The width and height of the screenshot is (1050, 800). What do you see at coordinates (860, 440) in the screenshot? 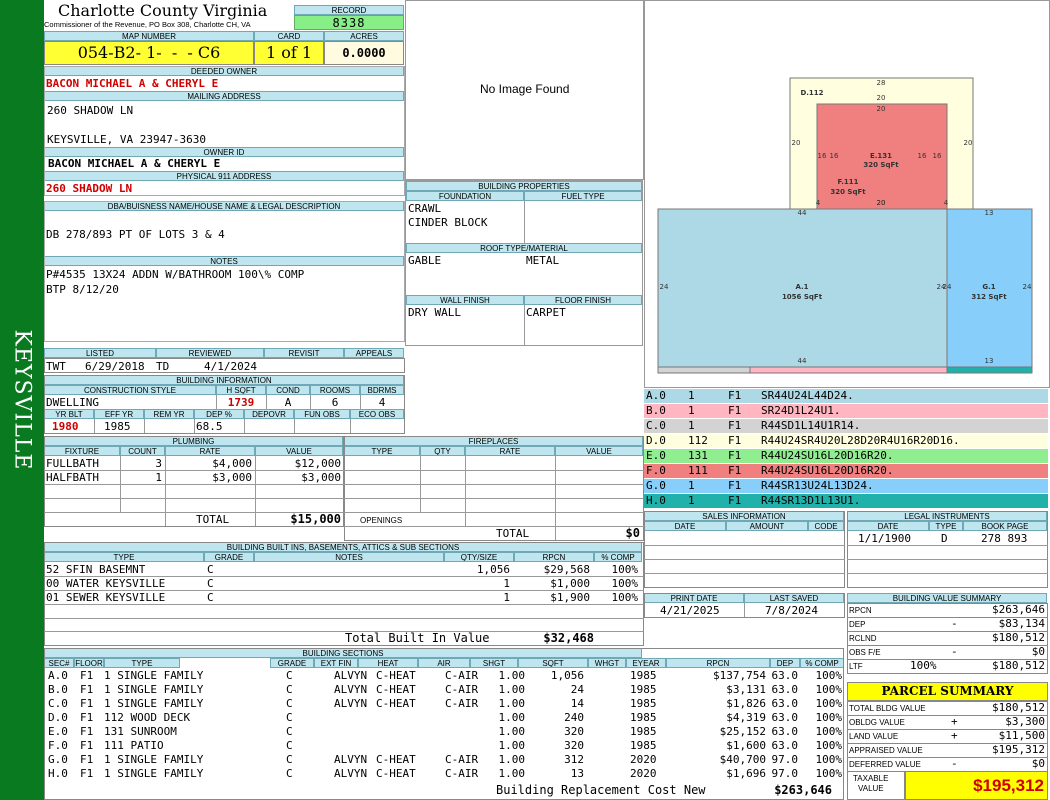
I see `legend-desc: R44U24SR4U20L28D20R4U16R20D16.` at bounding box center [860, 440].